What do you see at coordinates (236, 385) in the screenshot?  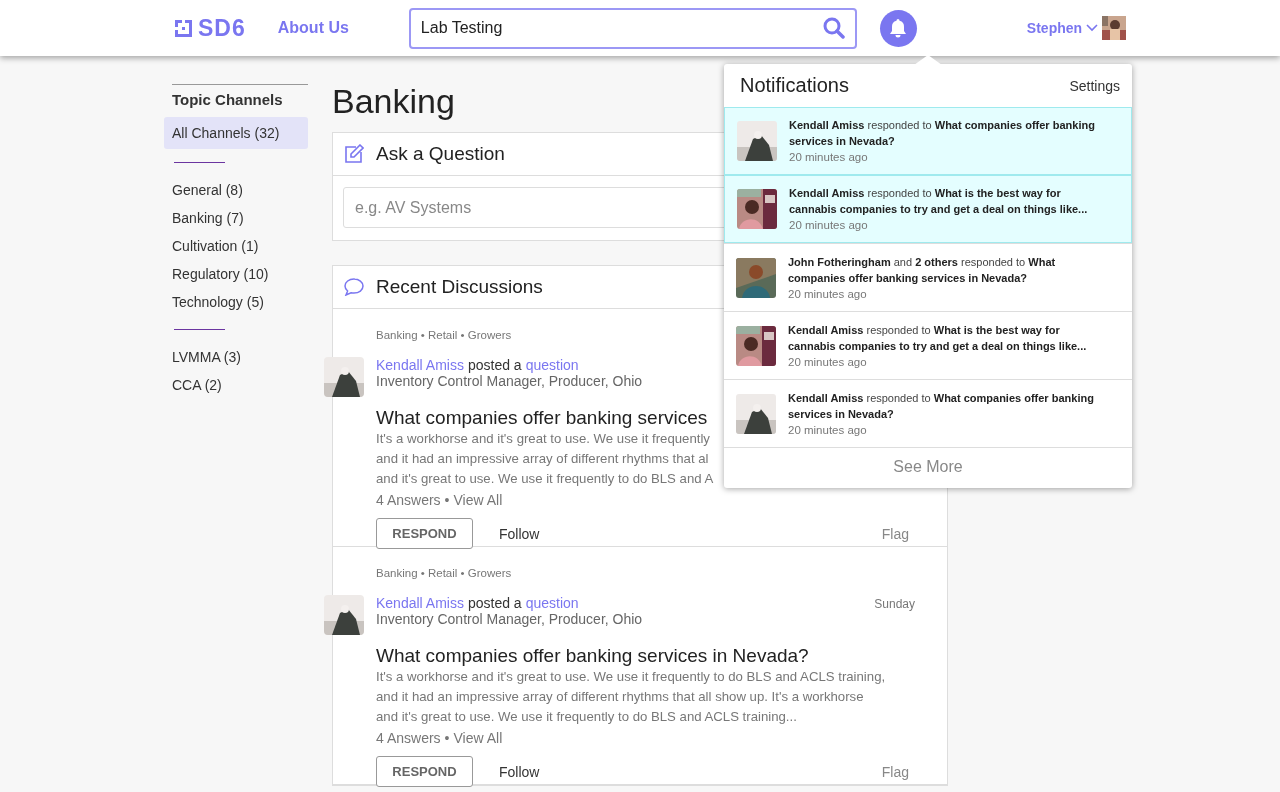 I see `channel-item: CCA (2)` at bounding box center [236, 385].